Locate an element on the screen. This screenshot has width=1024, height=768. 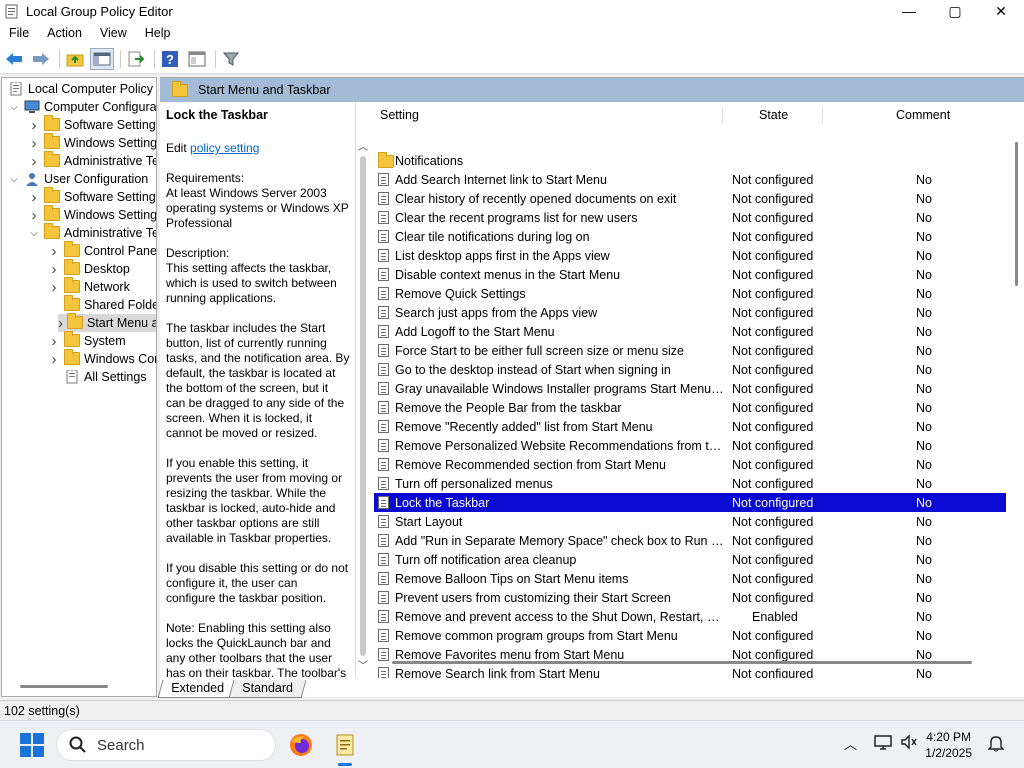
filter-button is located at coordinates (231, 59).